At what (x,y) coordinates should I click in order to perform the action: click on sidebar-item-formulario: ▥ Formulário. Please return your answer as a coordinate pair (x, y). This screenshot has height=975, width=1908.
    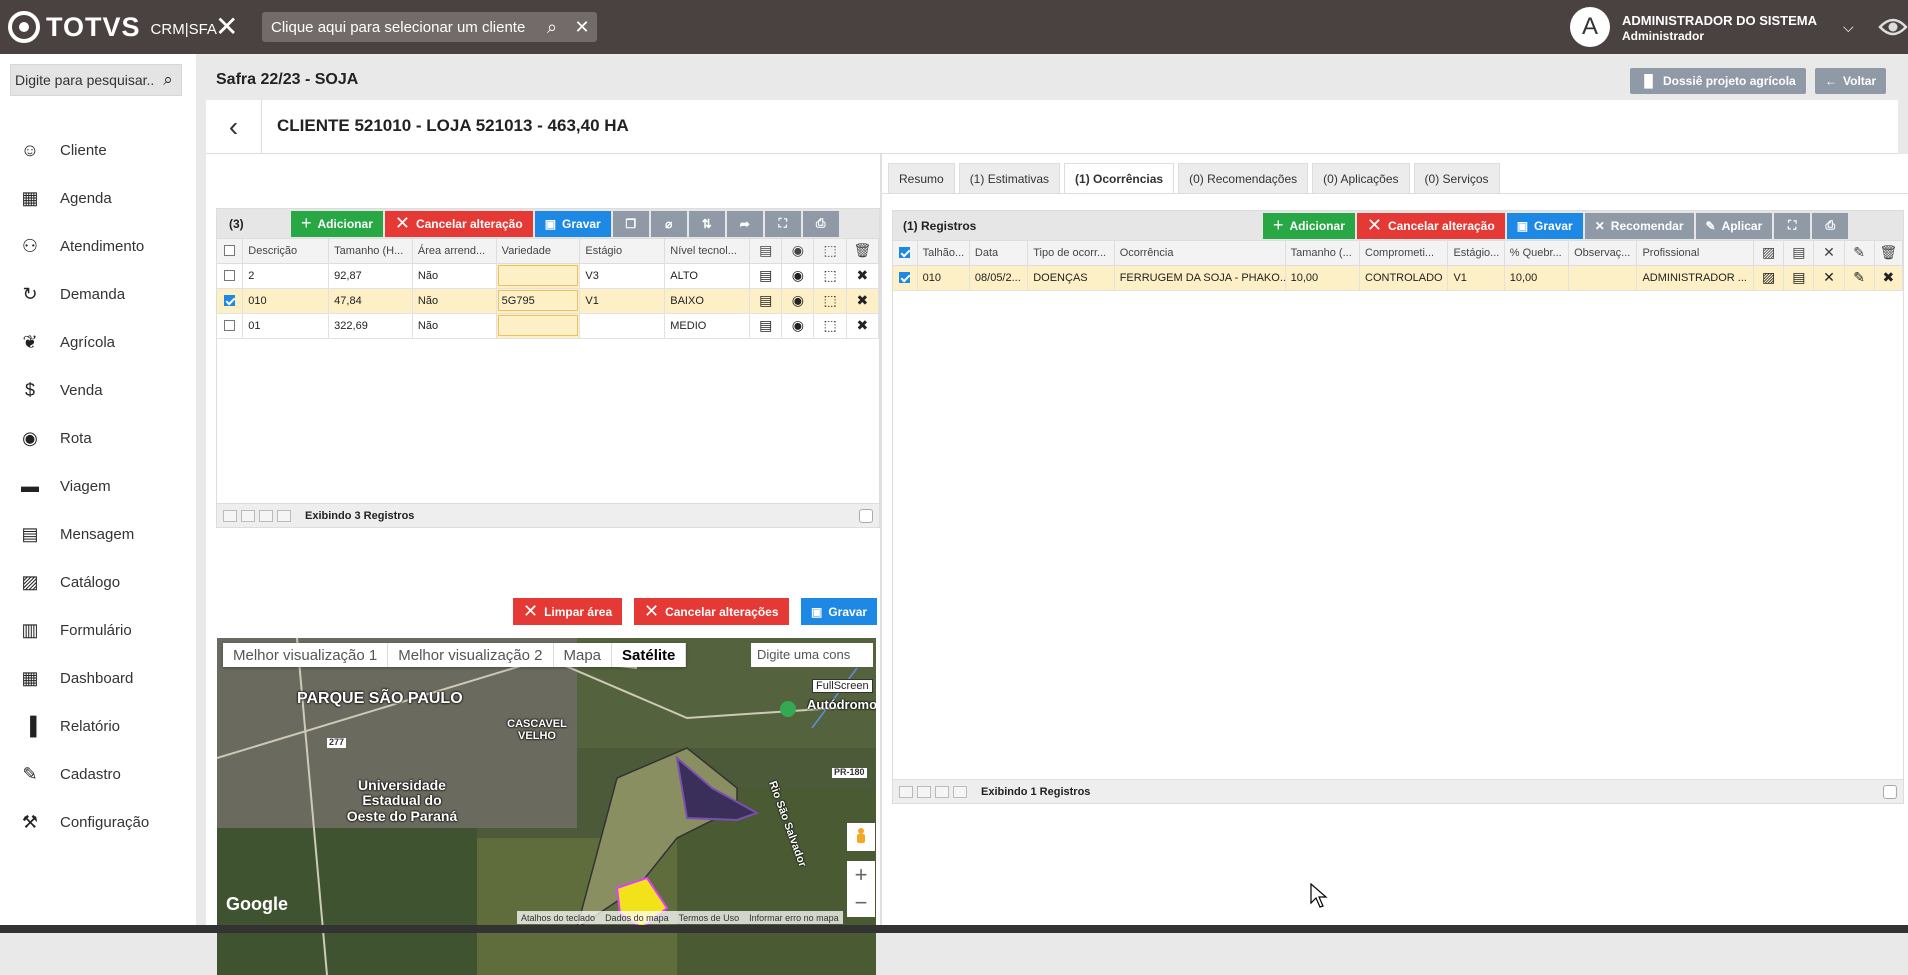
    Looking at the image, I should click on (98, 630).